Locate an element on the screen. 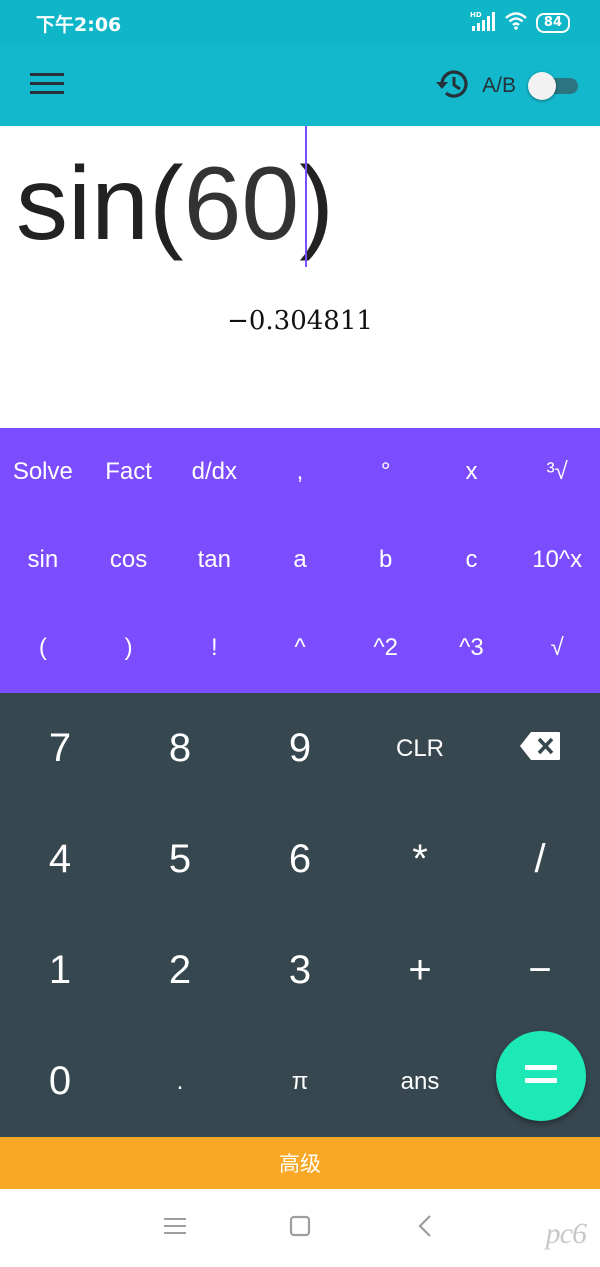 The image size is (600, 1267). status-bar: 下午2:06 HD 84 is located at coordinates (300, 23).